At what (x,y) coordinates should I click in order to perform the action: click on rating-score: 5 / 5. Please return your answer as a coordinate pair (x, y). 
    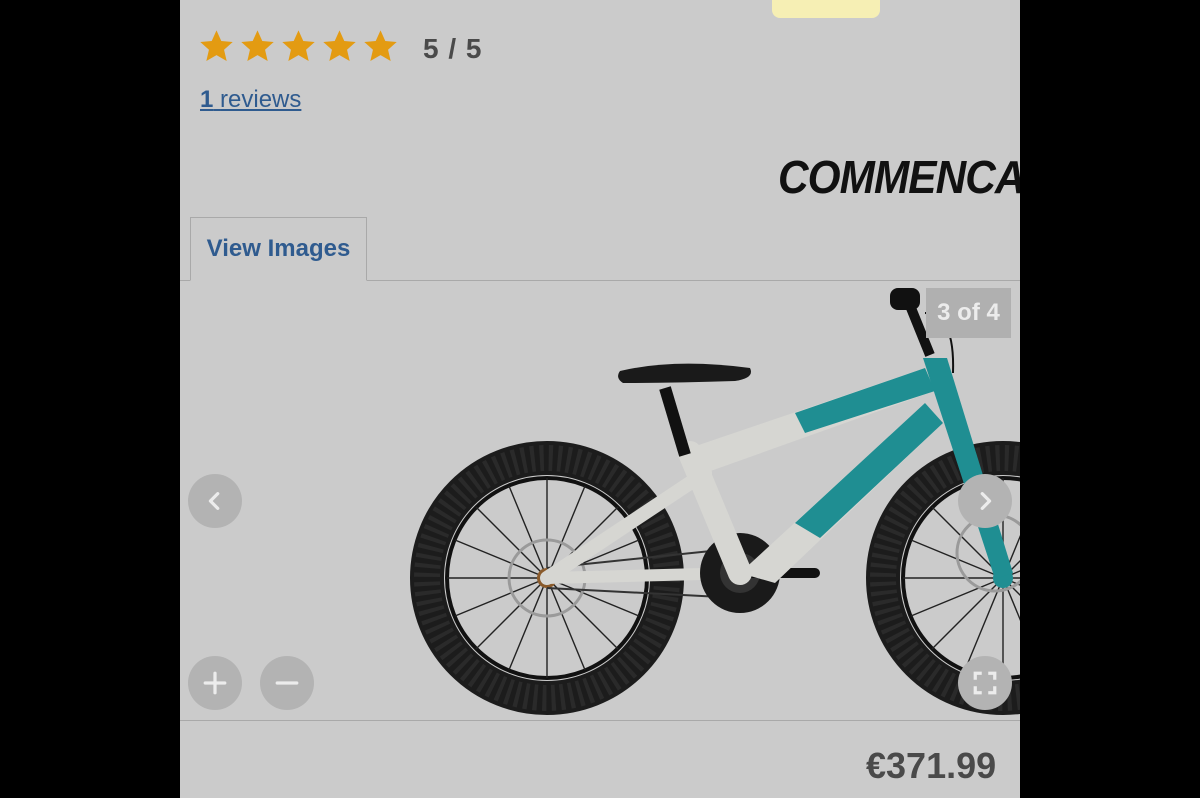
    Looking at the image, I should click on (453, 48).